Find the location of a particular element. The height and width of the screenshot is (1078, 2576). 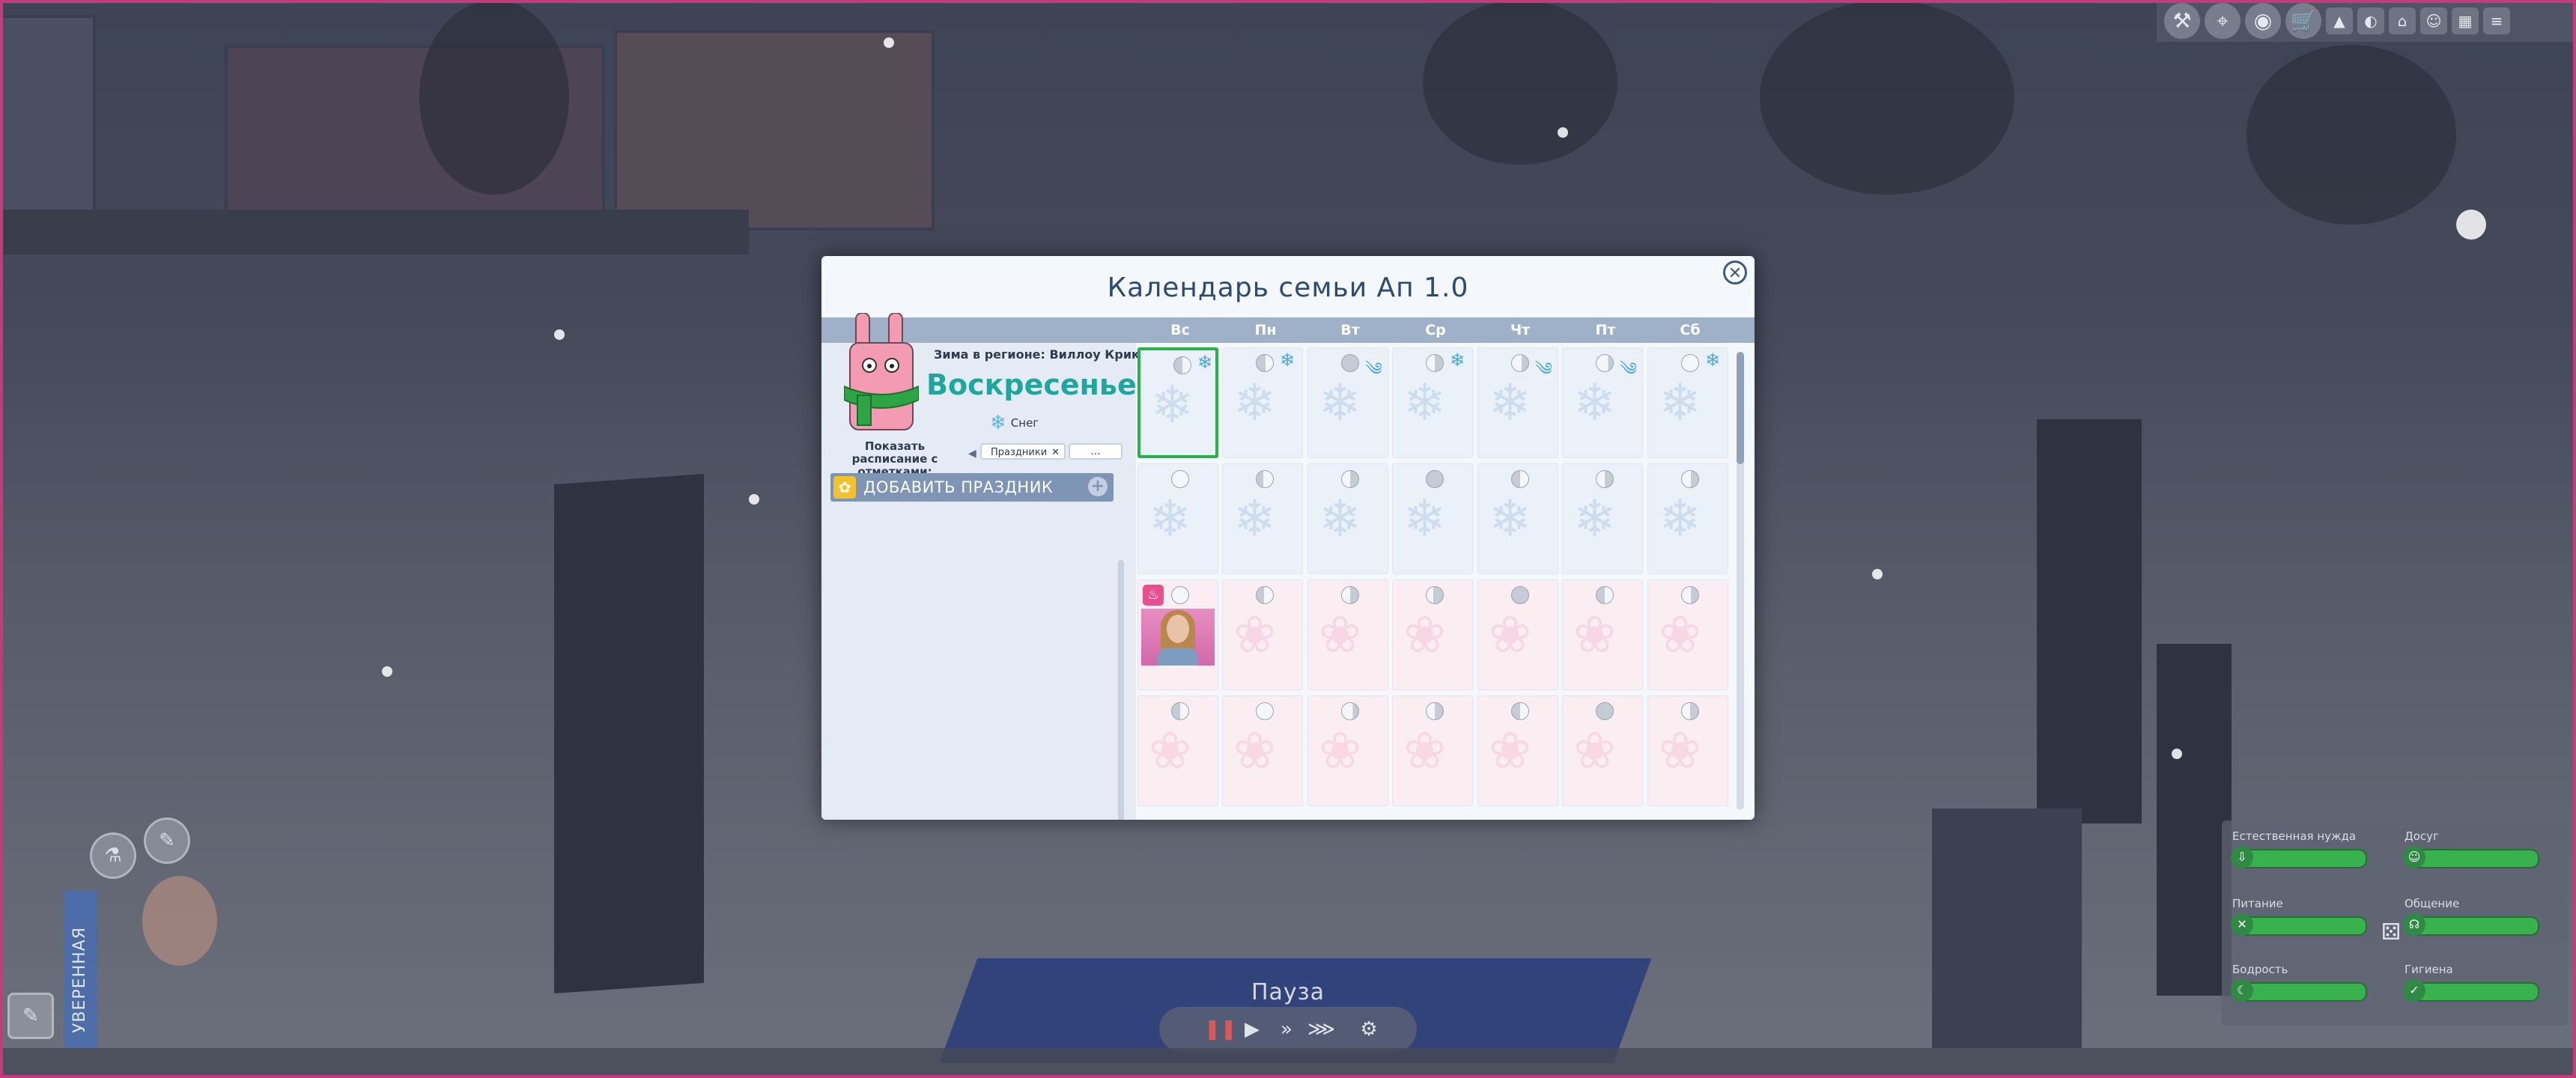

pause-button: ❚❚ is located at coordinates (1220, 1029).